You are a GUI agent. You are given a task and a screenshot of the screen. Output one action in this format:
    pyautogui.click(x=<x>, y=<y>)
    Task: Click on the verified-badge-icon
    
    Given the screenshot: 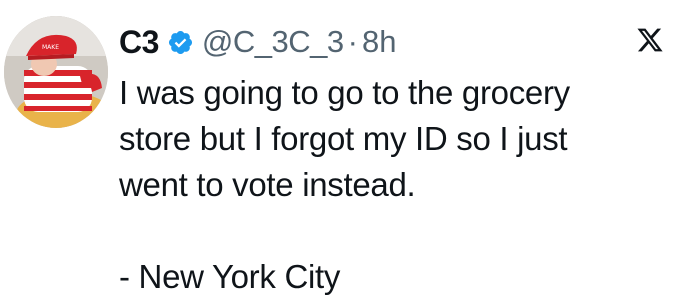 What is the action you would take?
    pyautogui.click(x=180, y=42)
    